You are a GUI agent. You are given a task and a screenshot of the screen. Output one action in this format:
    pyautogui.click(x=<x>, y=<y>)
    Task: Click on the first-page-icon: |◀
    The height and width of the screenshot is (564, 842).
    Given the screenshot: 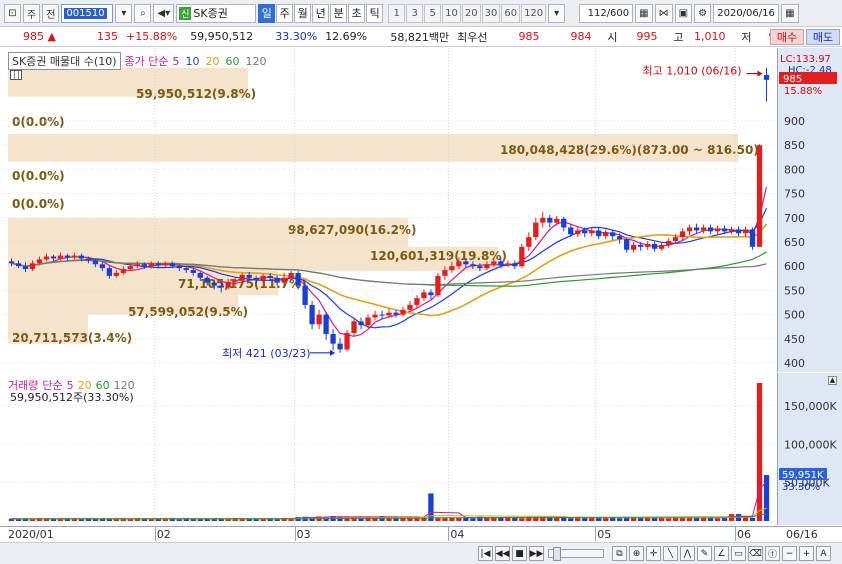 What is the action you would take?
    pyautogui.click(x=485, y=553)
    